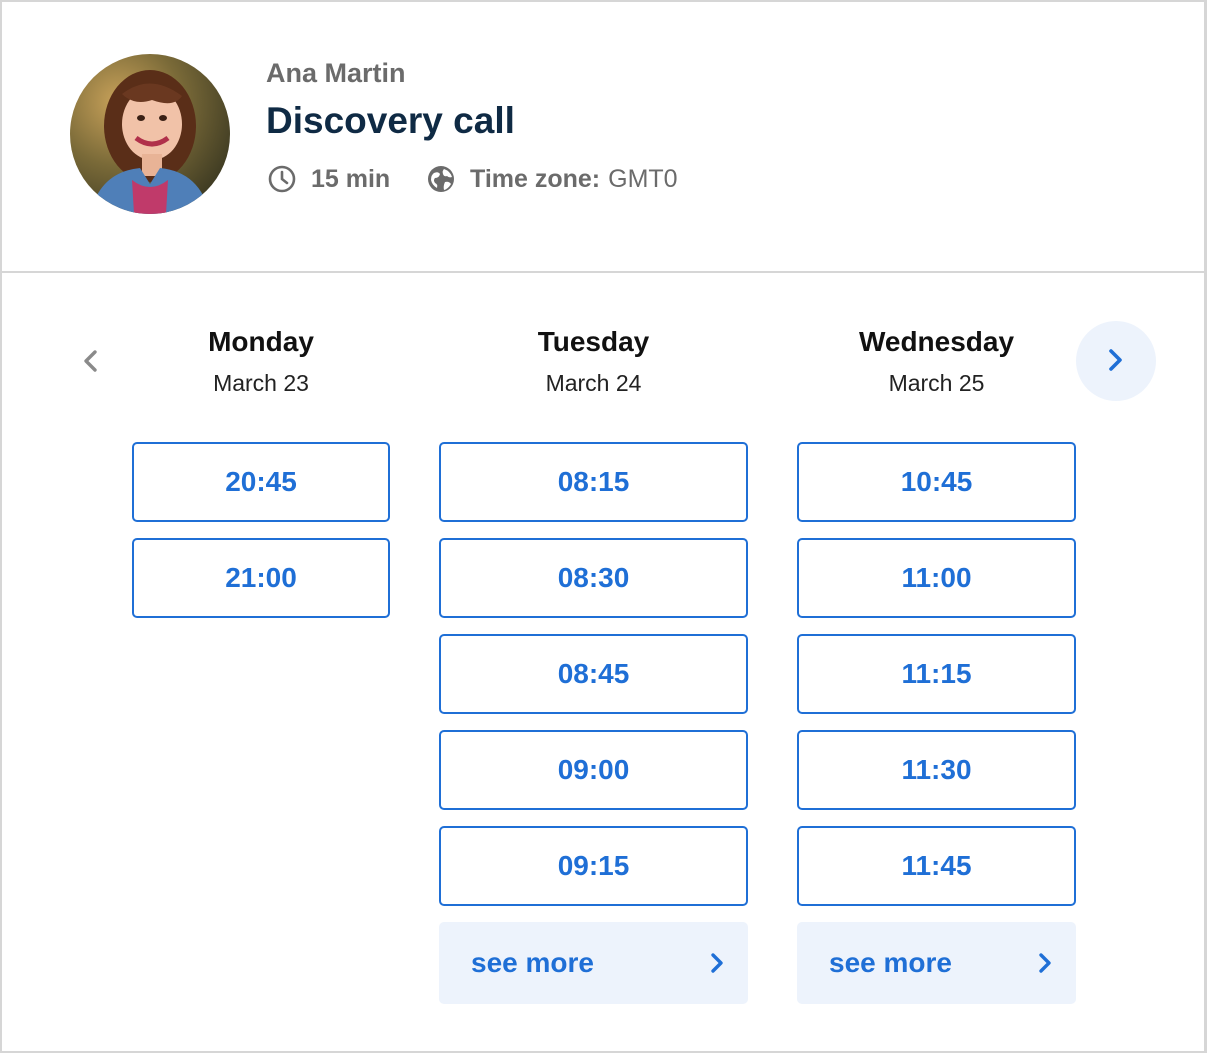 The height and width of the screenshot is (1053, 1208). What do you see at coordinates (593, 770) in the screenshot?
I see `time-slot-button: 09:00` at bounding box center [593, 770].